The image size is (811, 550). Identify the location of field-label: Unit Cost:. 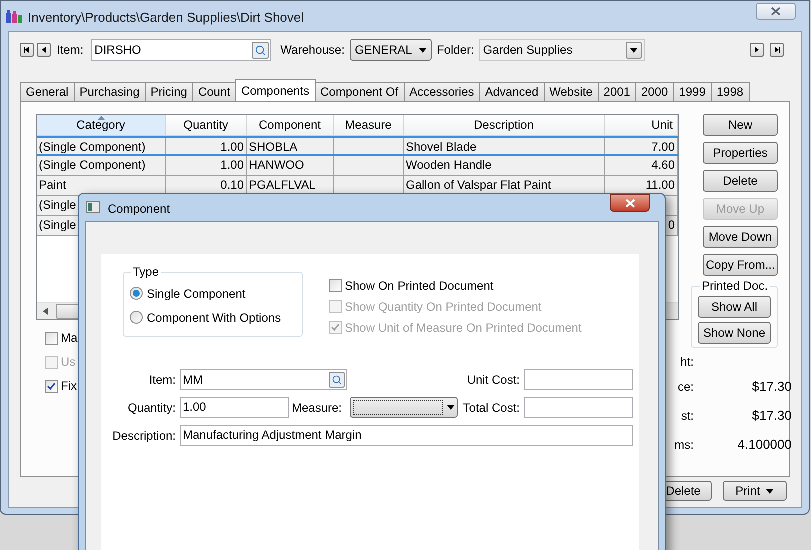
(493, 380).